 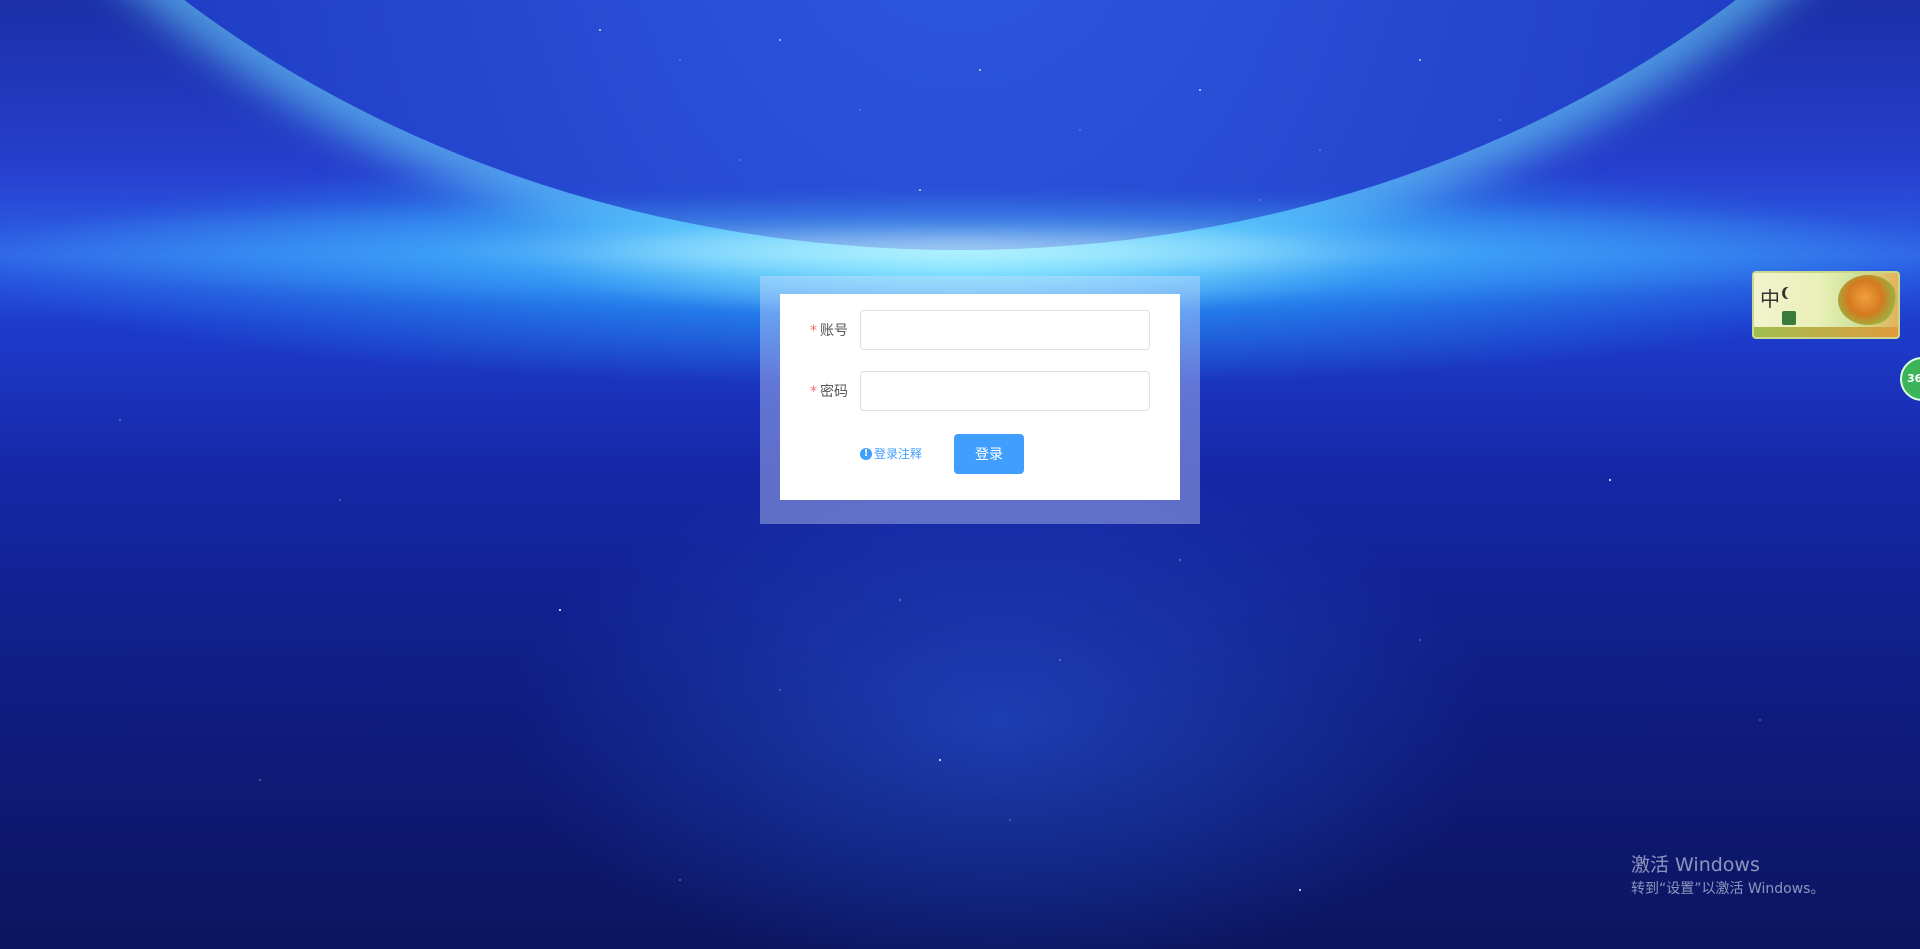 I want to click on login-button: 登录, so click(x=989, y=454).